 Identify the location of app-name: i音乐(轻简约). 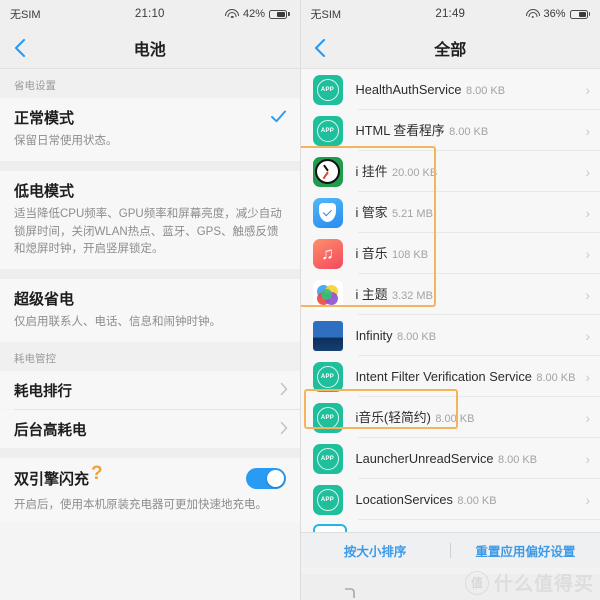
(393, 417).